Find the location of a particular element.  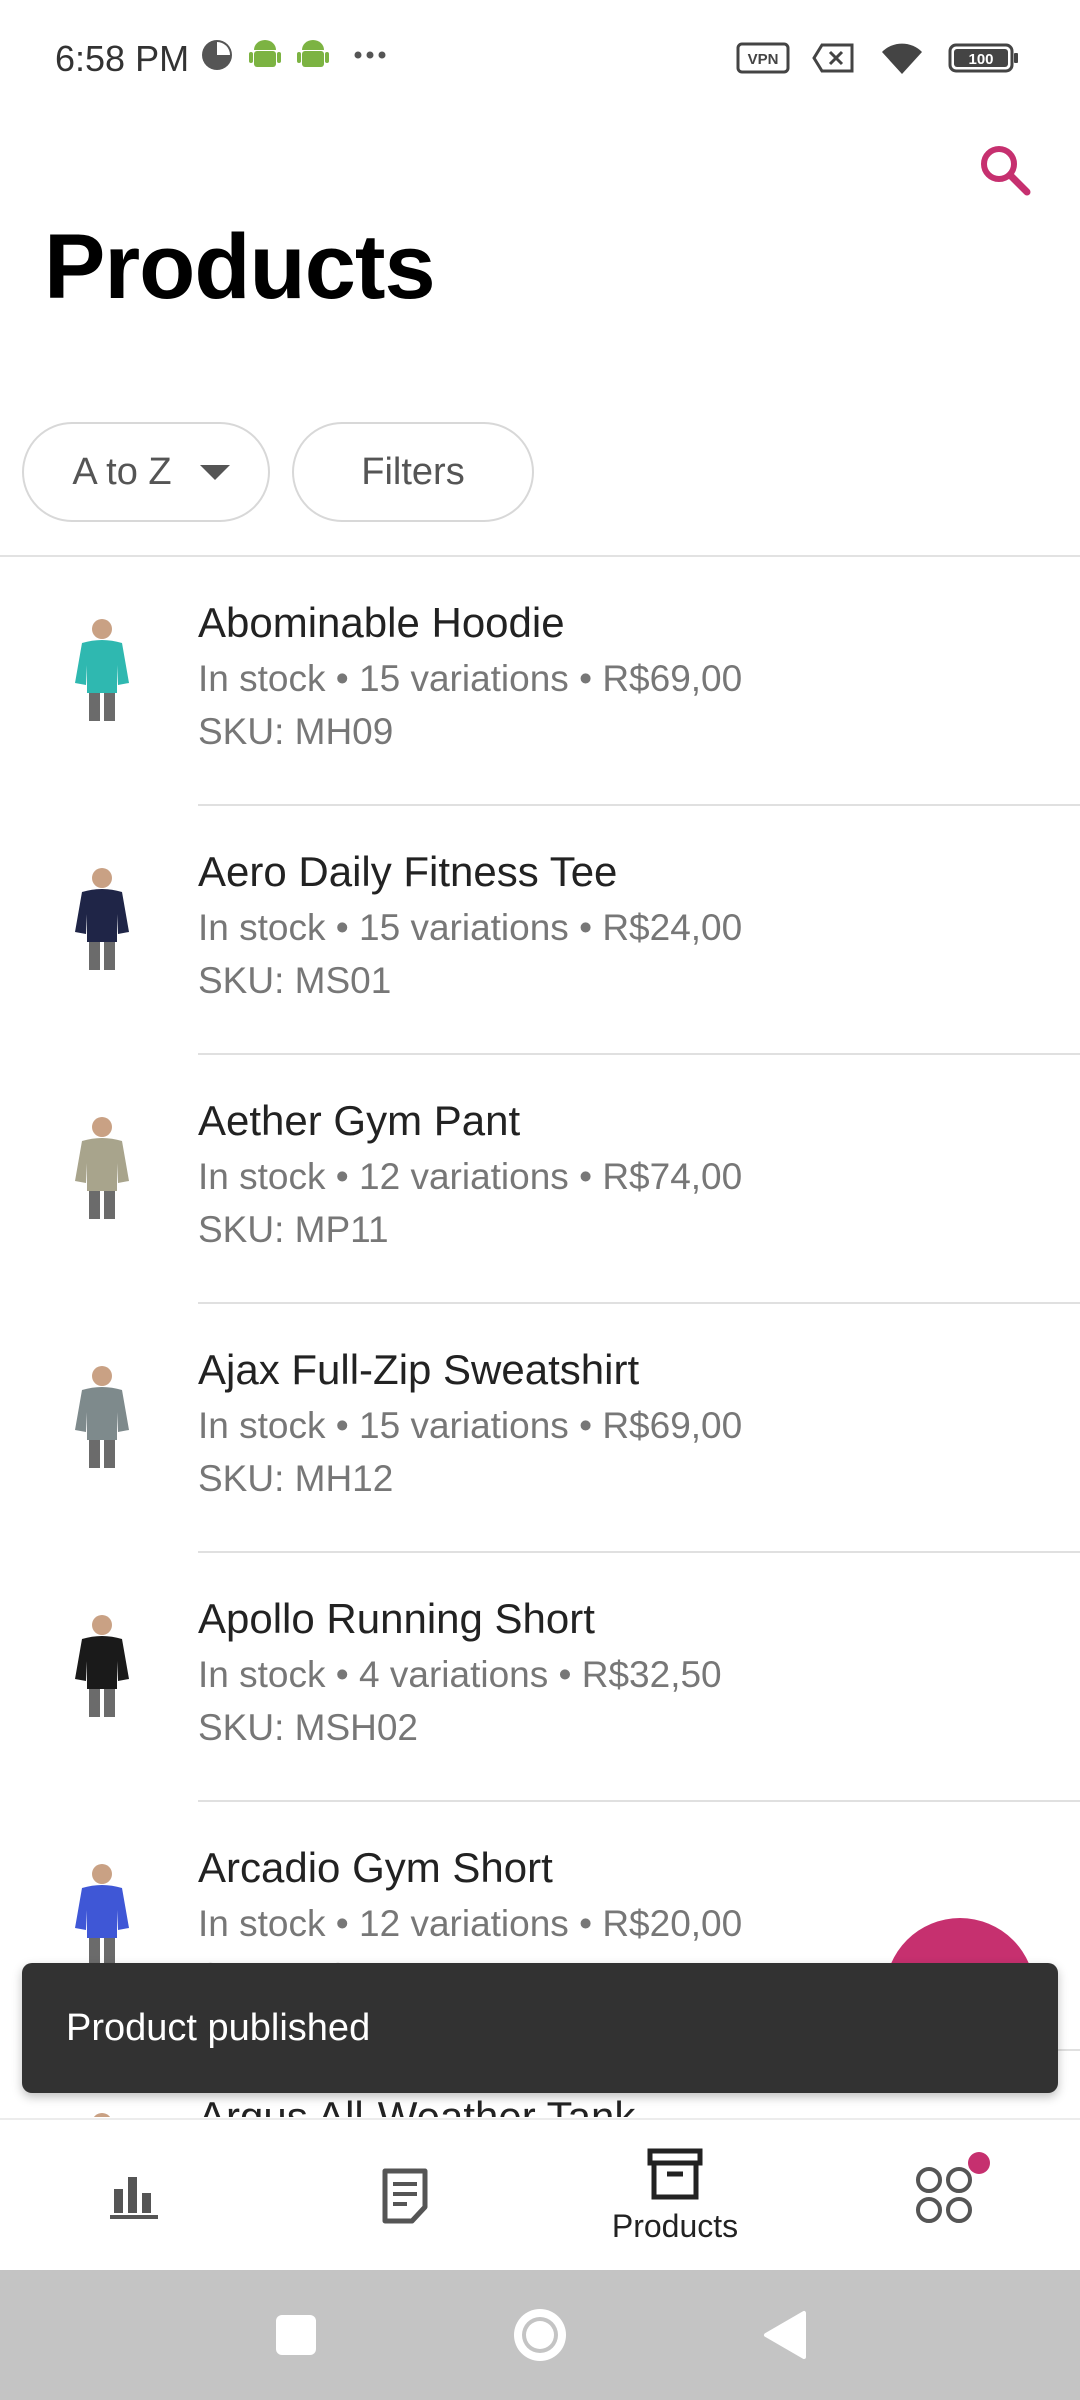

product-name: Aether Gym Pant is located at coordinates (359, 1120).